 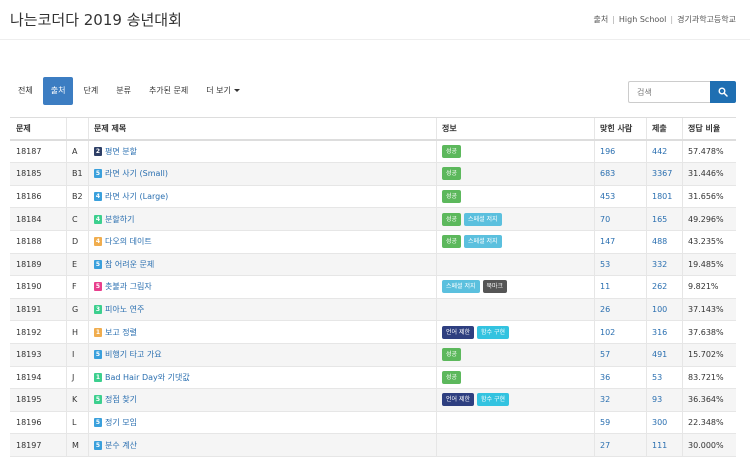 I want to click on problem-title-link: Bad Hair Day와 기댓값, so click(x=147, y=377).